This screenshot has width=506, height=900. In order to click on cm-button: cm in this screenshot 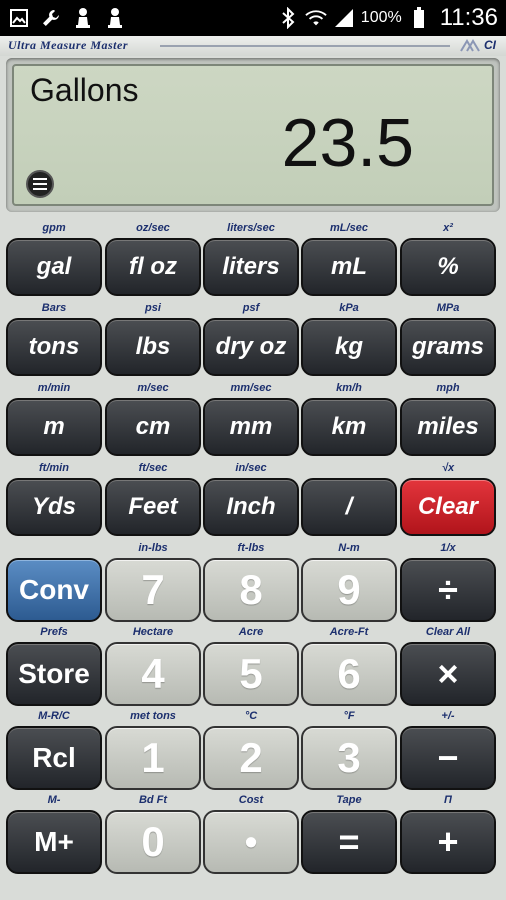, I will do `click(153, 427)`.